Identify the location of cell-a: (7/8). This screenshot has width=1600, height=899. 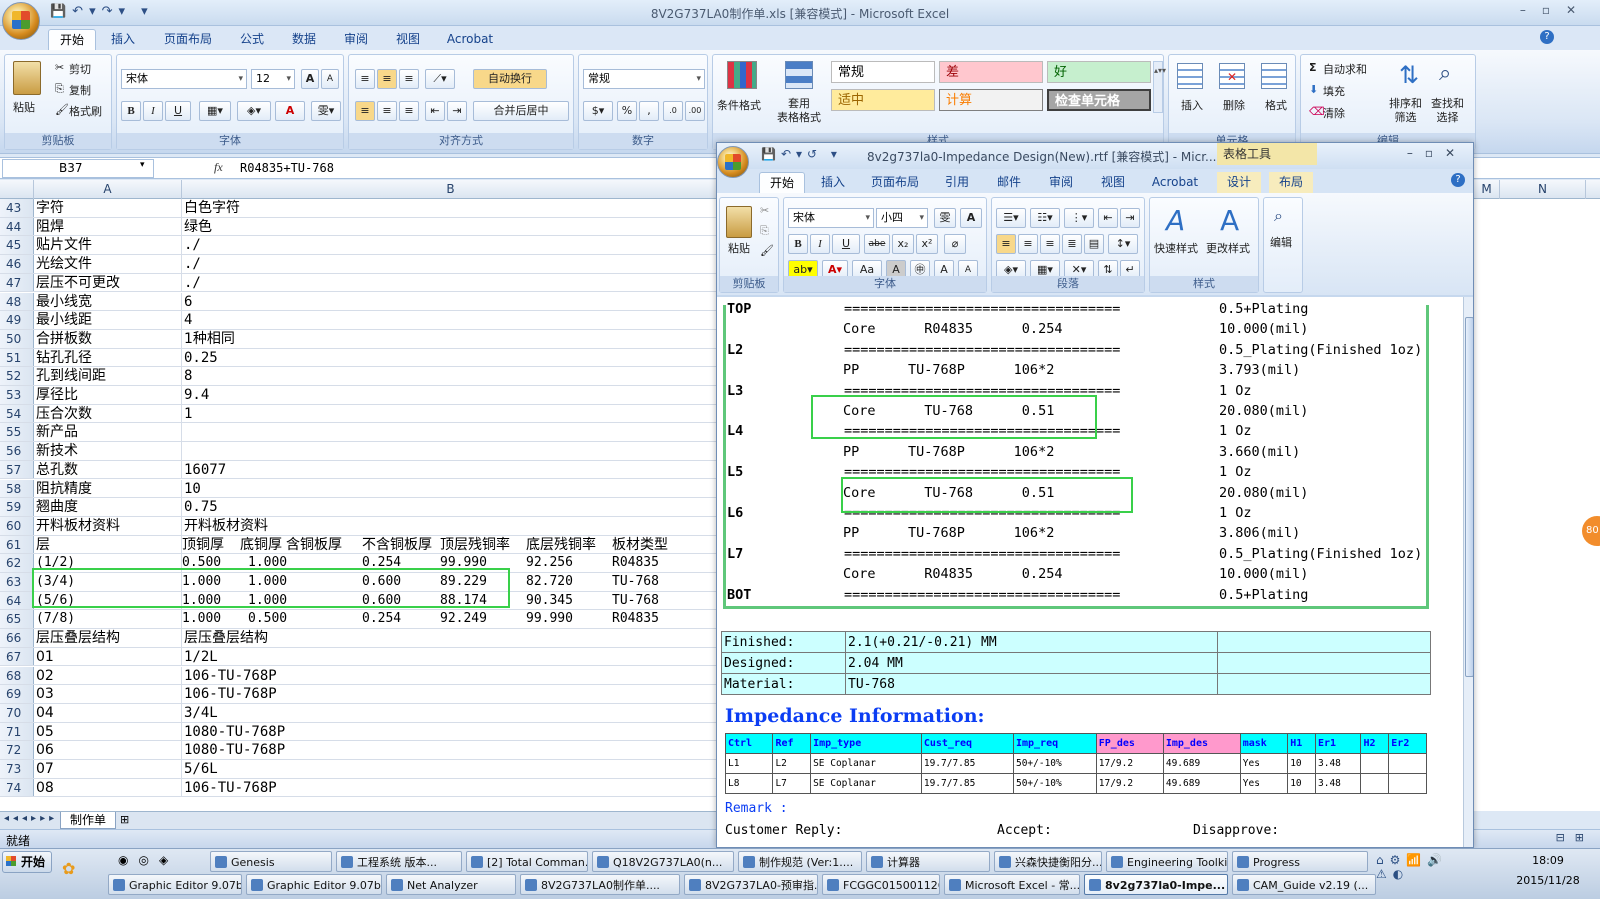
(108, 619).